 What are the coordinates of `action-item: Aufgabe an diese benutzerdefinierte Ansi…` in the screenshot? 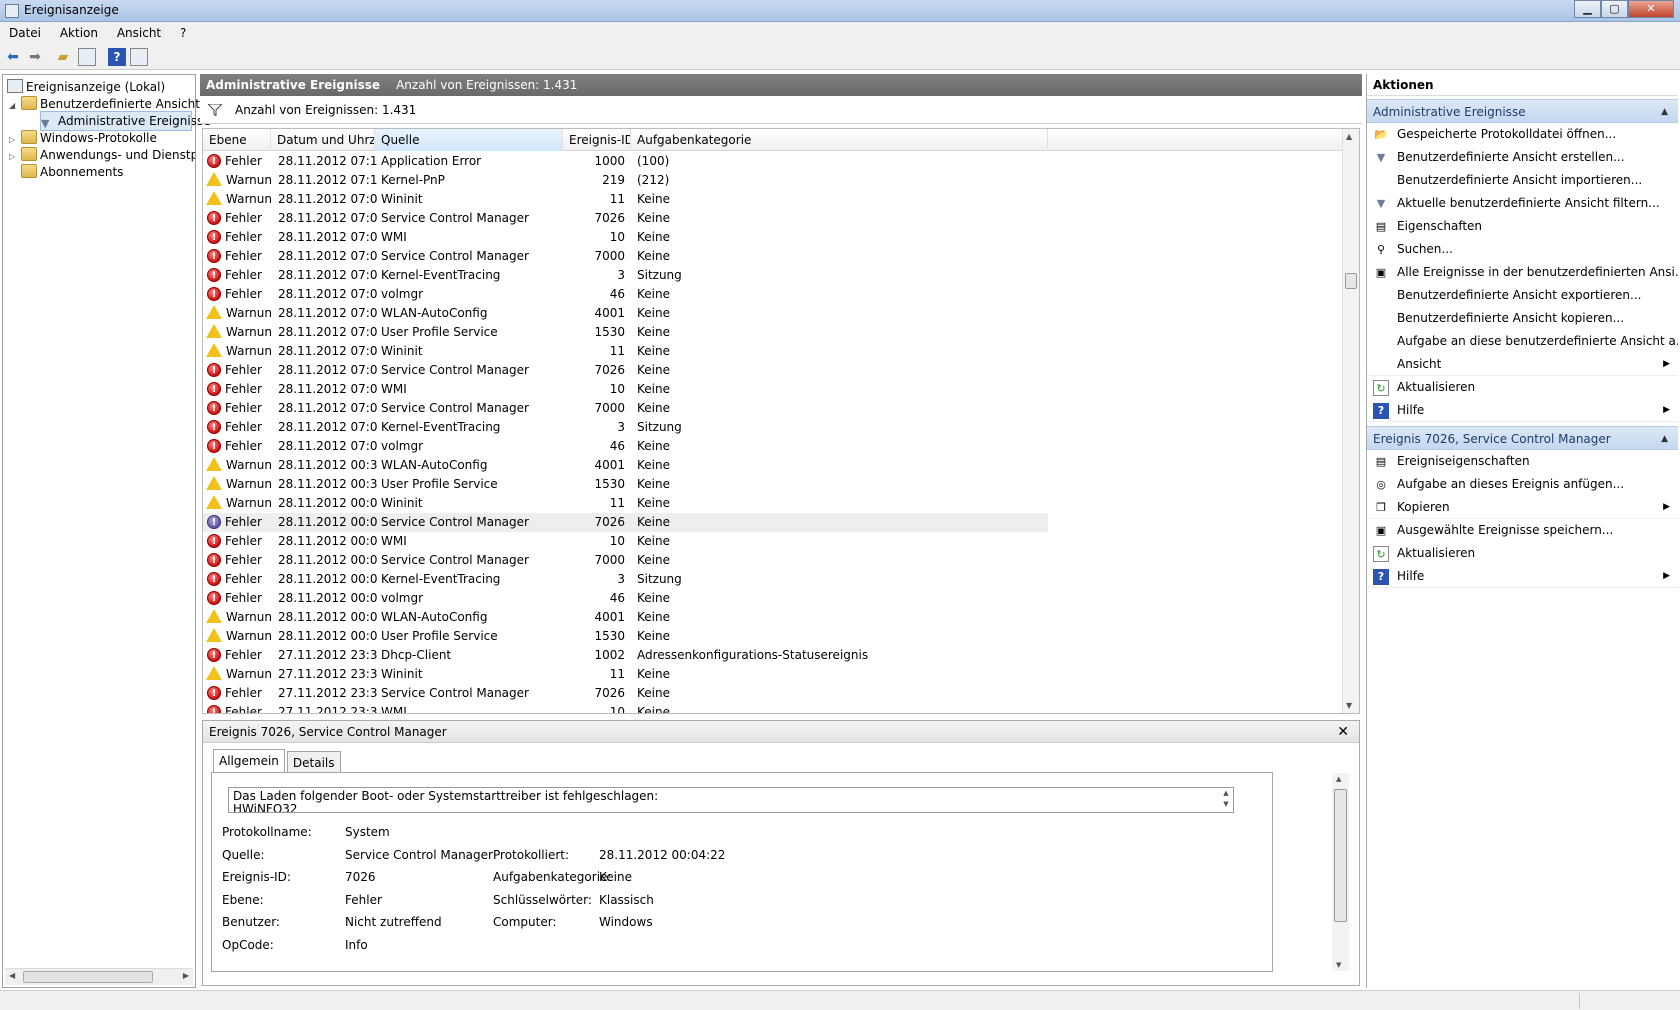 It's located at (1522, 341).